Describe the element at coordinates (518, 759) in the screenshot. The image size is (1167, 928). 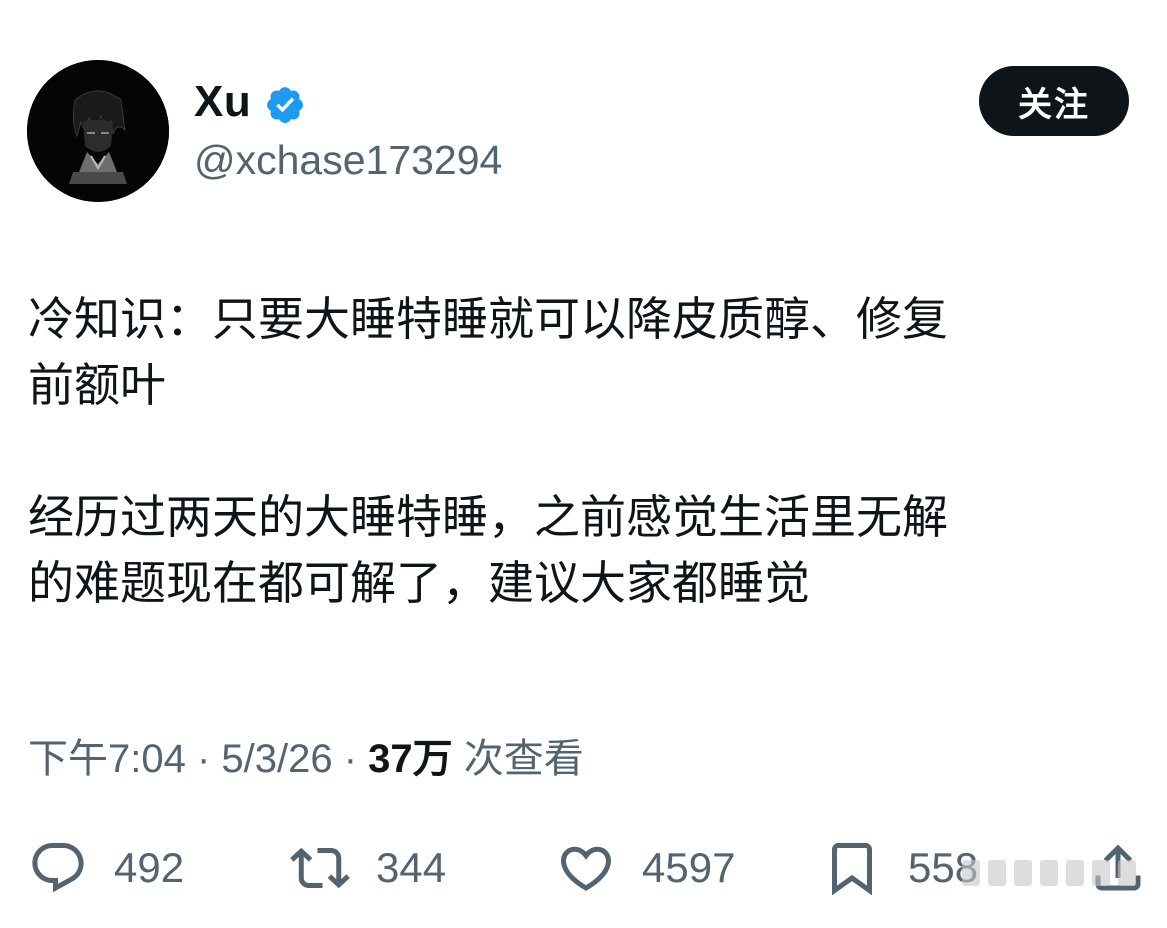
I see `views-label: 次查看` at that location.